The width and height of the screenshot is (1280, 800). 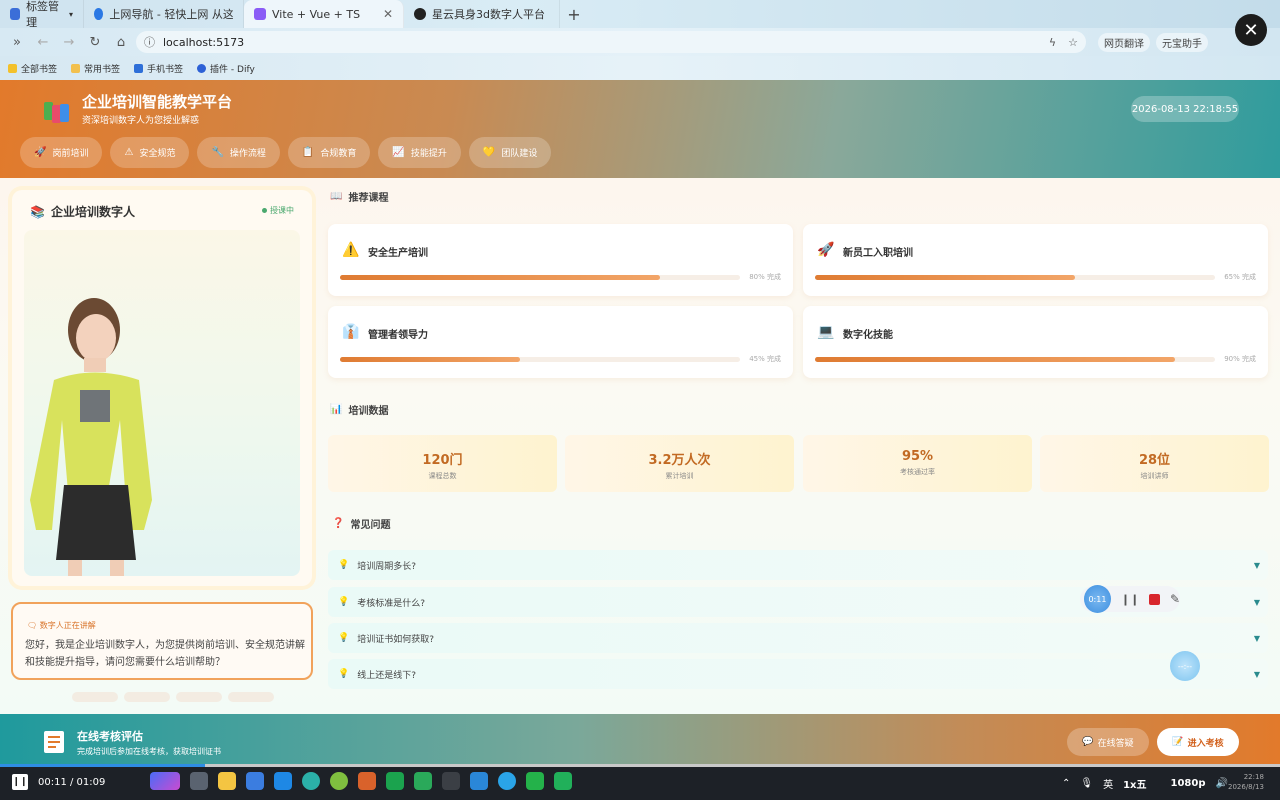 I want to click on chevron-down-icon: ▾, so click(x=70, y=14).